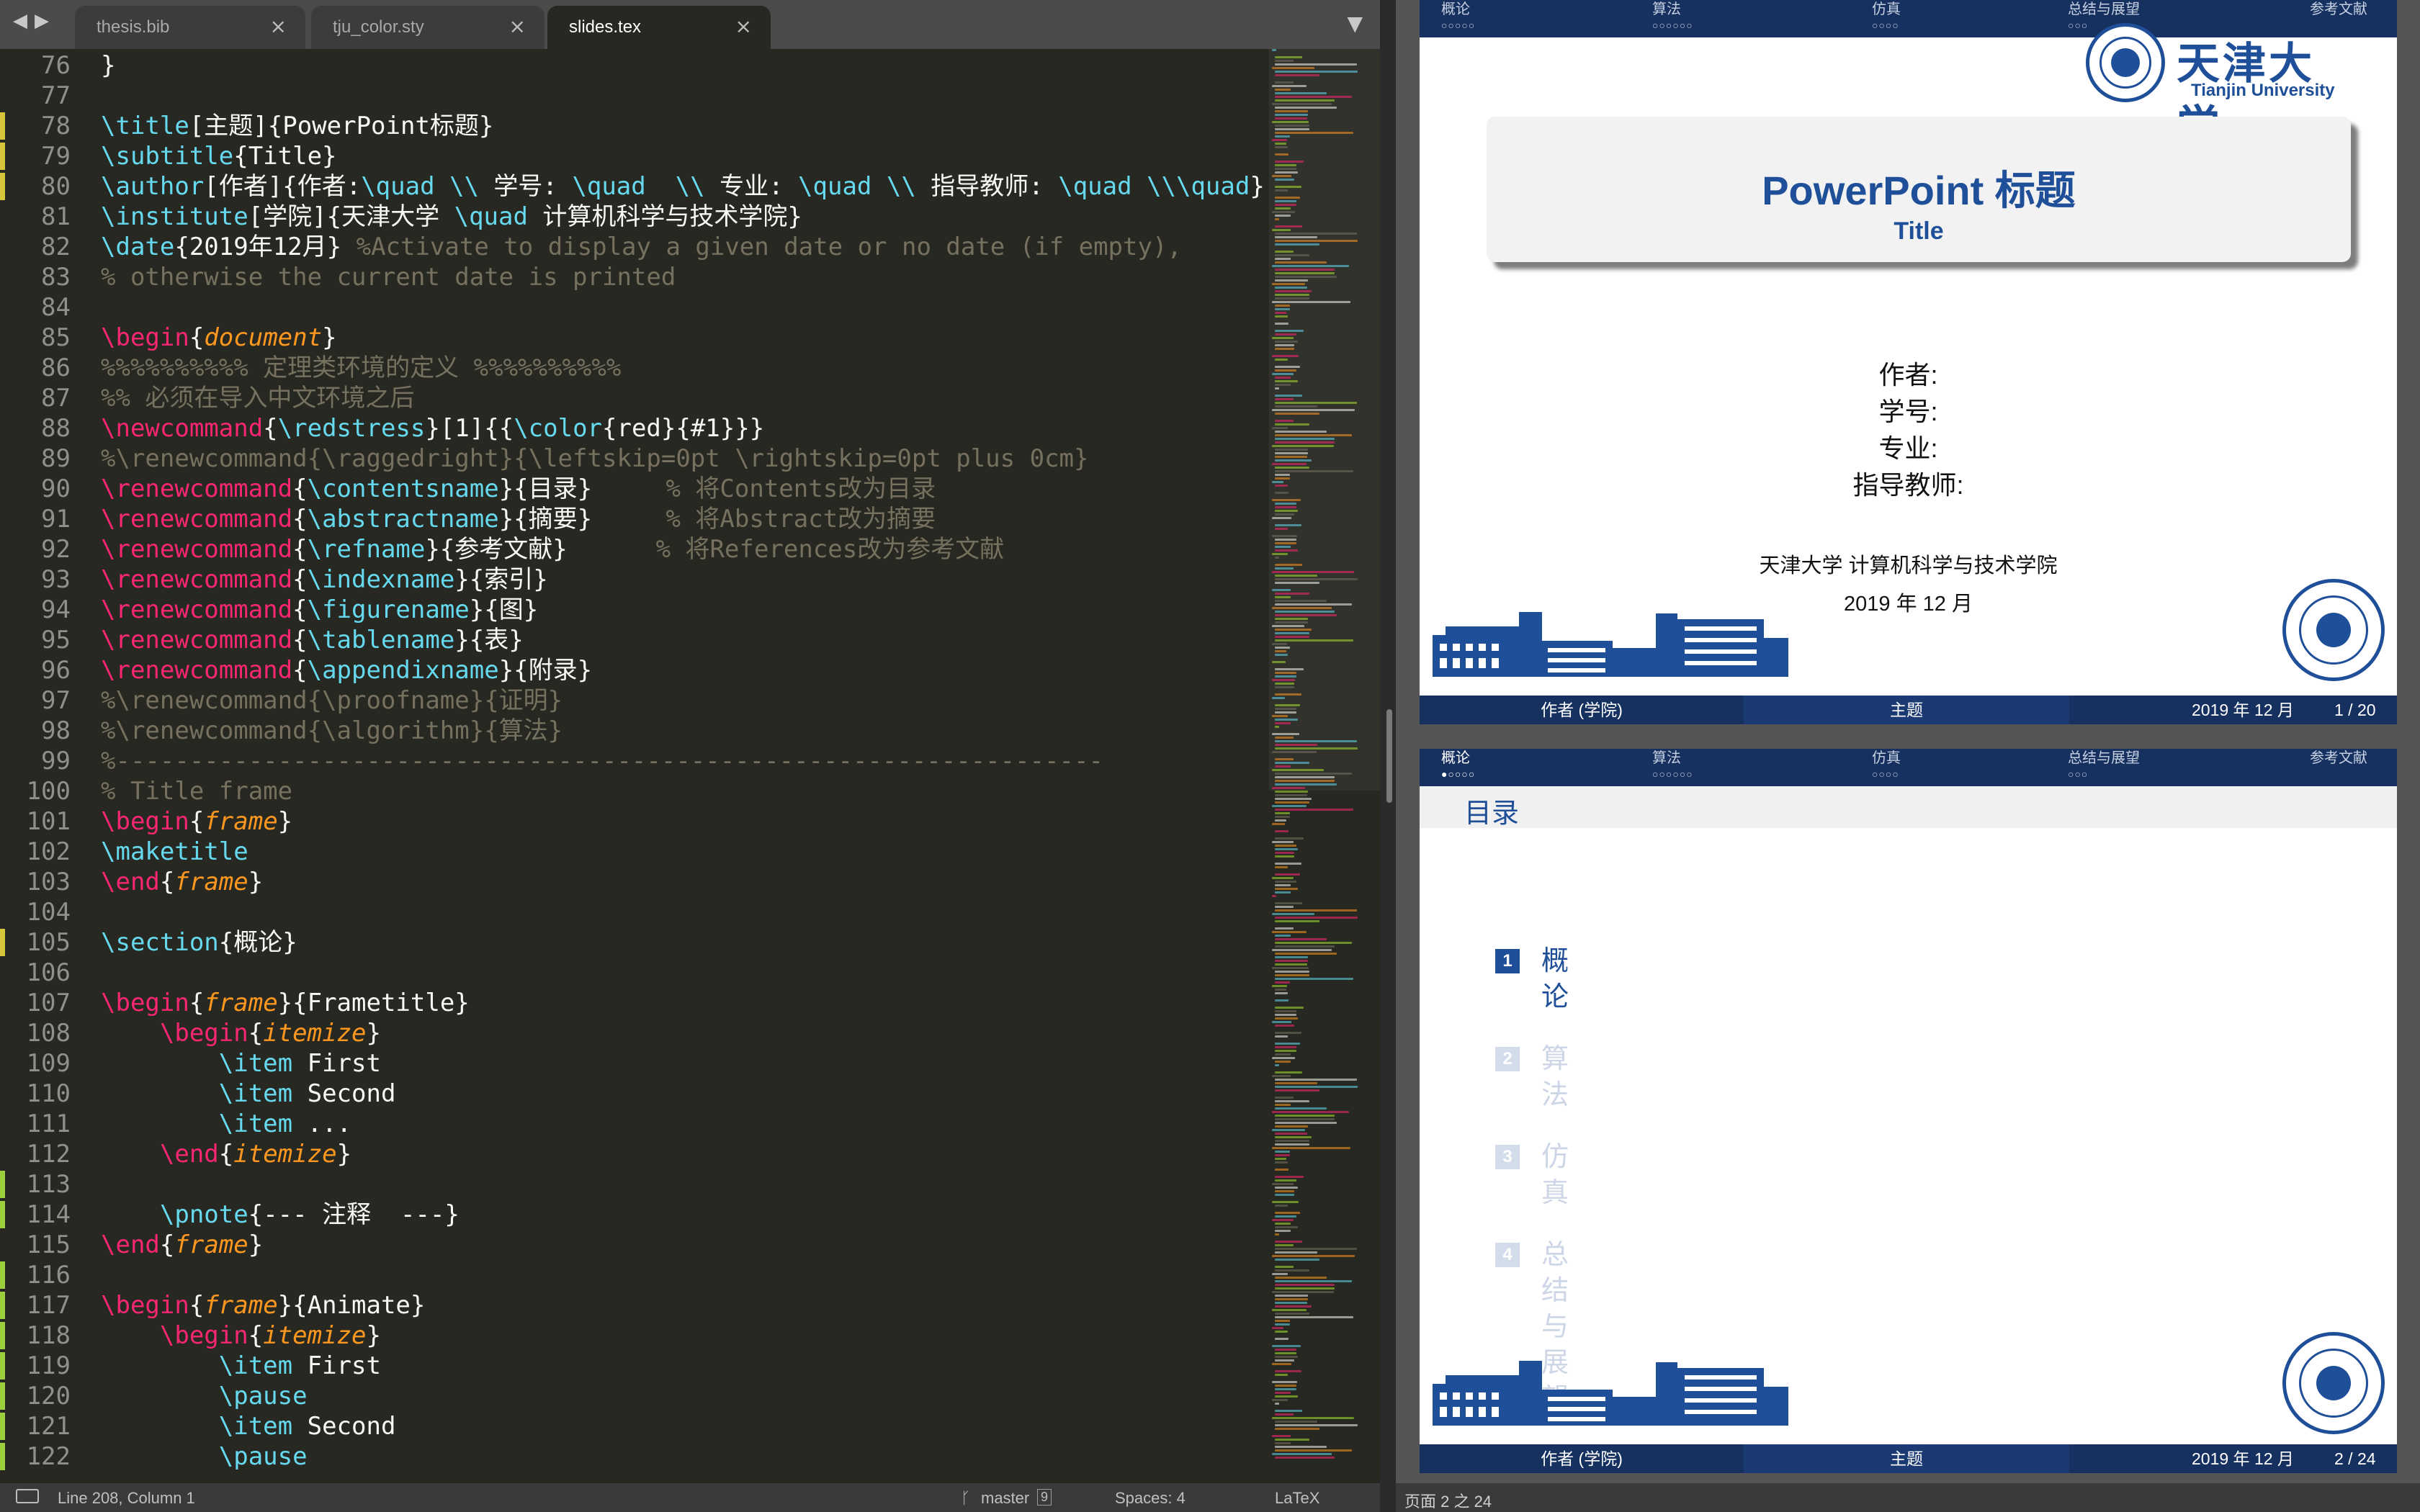 This screenshot has width=2420, height=1512. Describe the element at coordinates (634, 398) in the screenshot. I see `code-line: 87 %% 必须在导入中文环境之后` at that location.